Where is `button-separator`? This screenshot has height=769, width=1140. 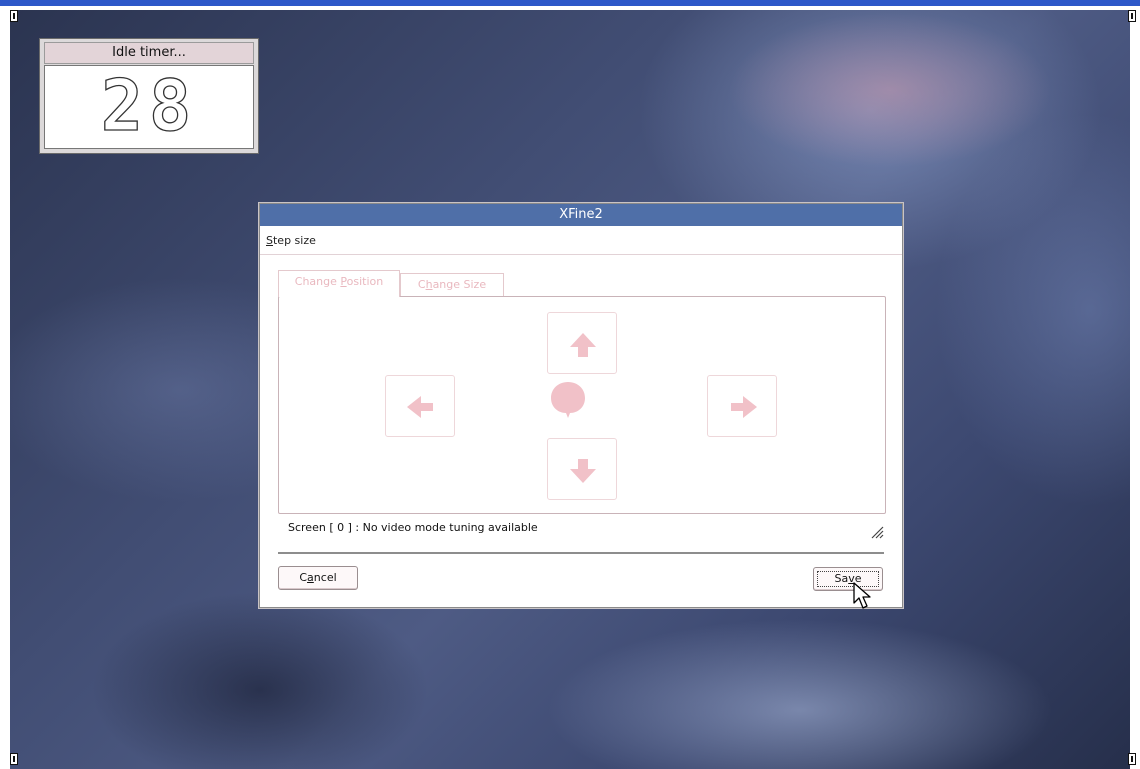
button-separator is located at coordinates (581, 553).